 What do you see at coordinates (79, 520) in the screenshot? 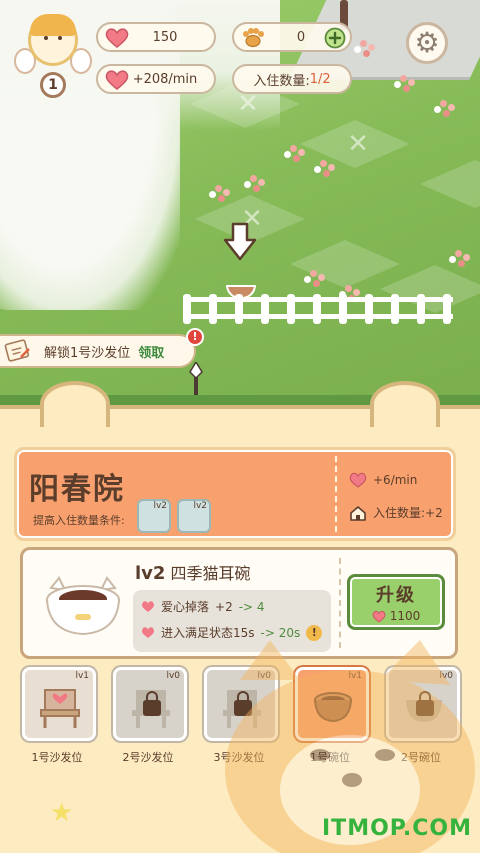
I see `condition-label: 提高入住数量条件:` at bounding box center [79, 520].